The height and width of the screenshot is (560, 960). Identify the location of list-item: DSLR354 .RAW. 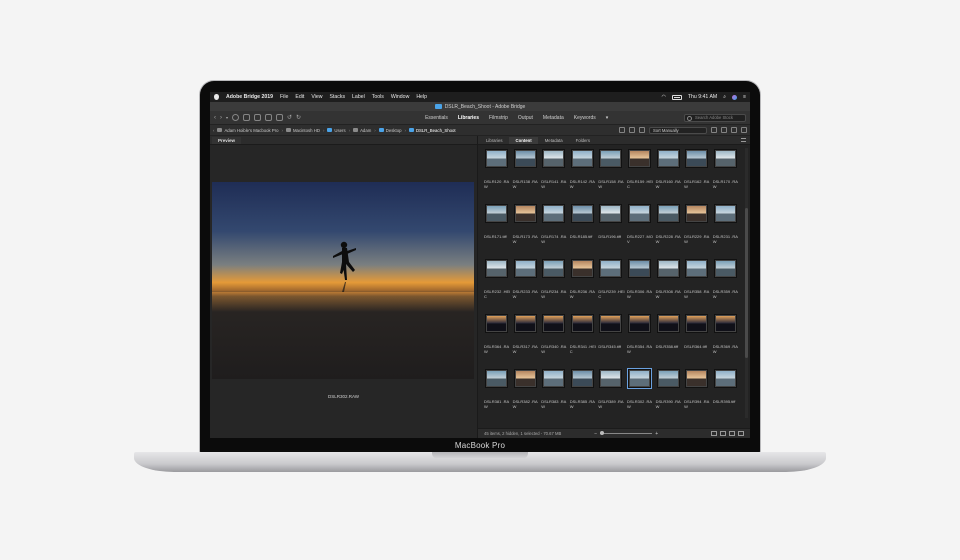
(641, 342).